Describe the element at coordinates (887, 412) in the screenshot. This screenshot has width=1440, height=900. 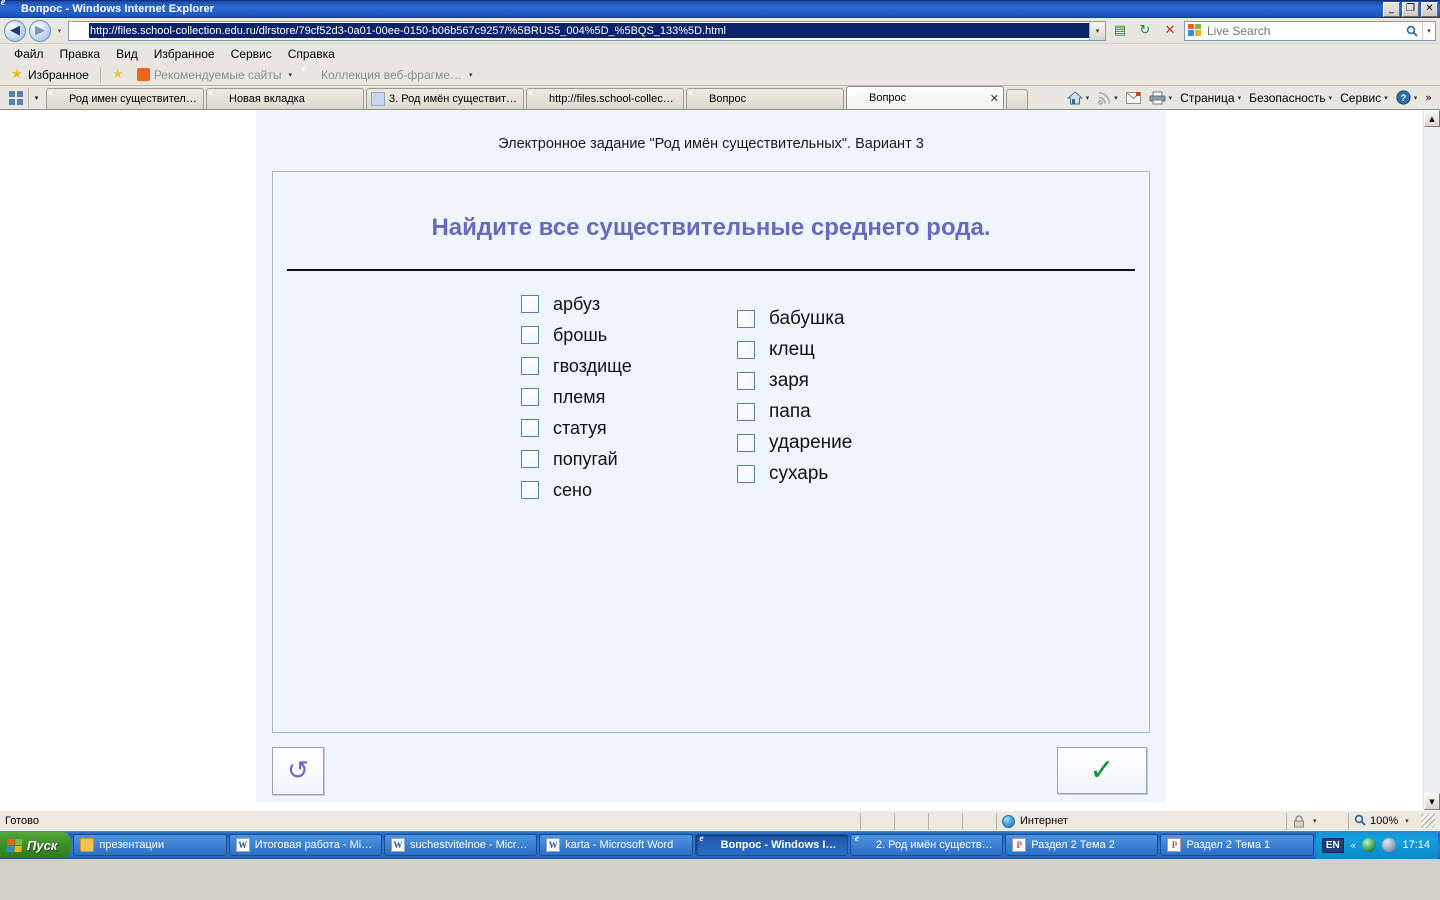
I see `option-papa: папа` at that location.